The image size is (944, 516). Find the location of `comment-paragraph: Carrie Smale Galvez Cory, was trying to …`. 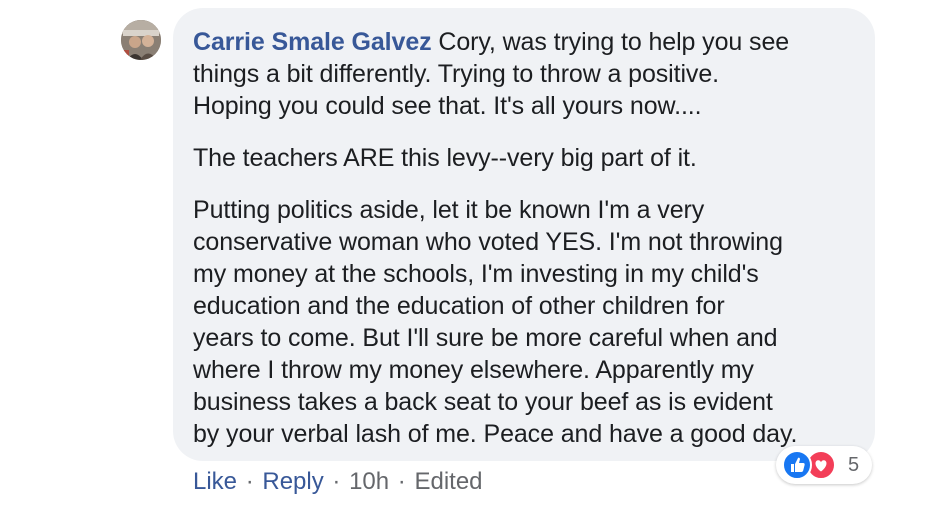

comment-paragraph: Carrie Smale Galvez Cory, was trying to … is located at coordinates (524, 74).